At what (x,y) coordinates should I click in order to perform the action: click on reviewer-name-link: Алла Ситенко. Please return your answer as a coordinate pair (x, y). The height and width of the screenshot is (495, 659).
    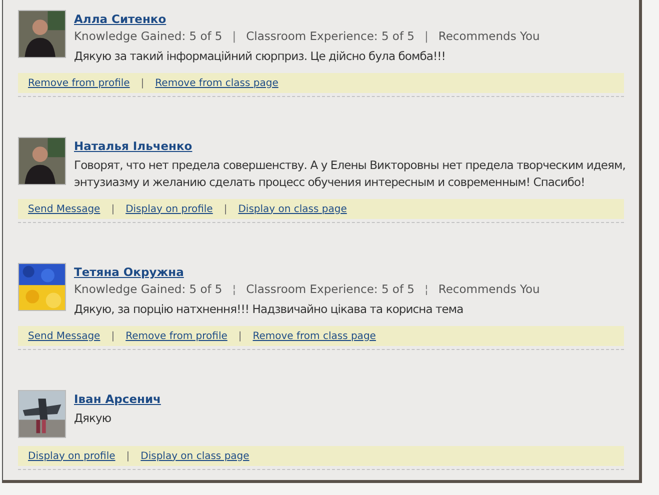
    Looking at the image, I should click on (120, 19).